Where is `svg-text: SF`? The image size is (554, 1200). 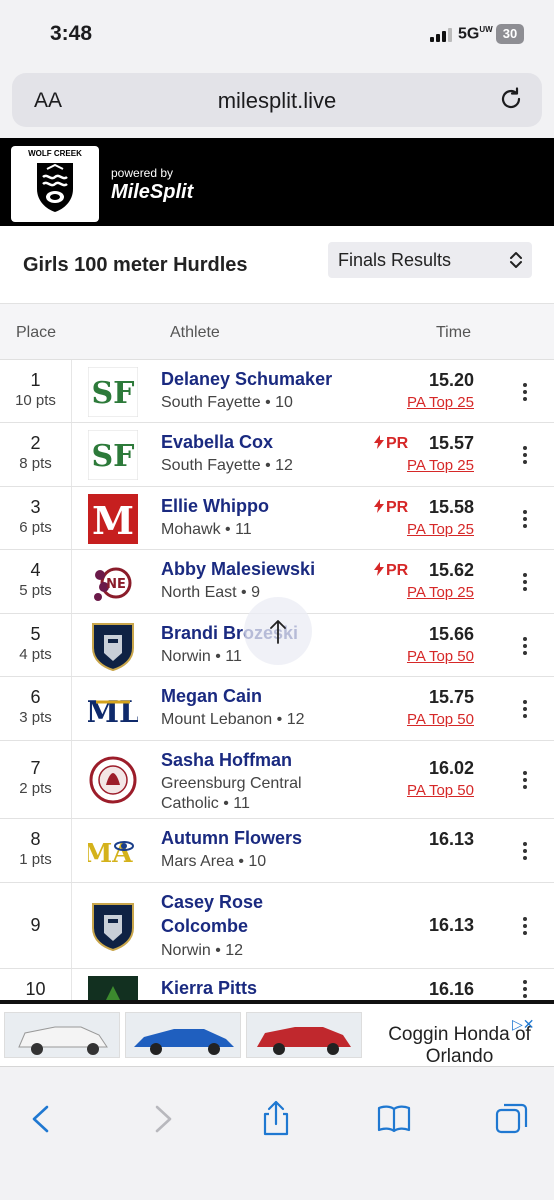 svg-text: SF is located at coordinates (113, 393).